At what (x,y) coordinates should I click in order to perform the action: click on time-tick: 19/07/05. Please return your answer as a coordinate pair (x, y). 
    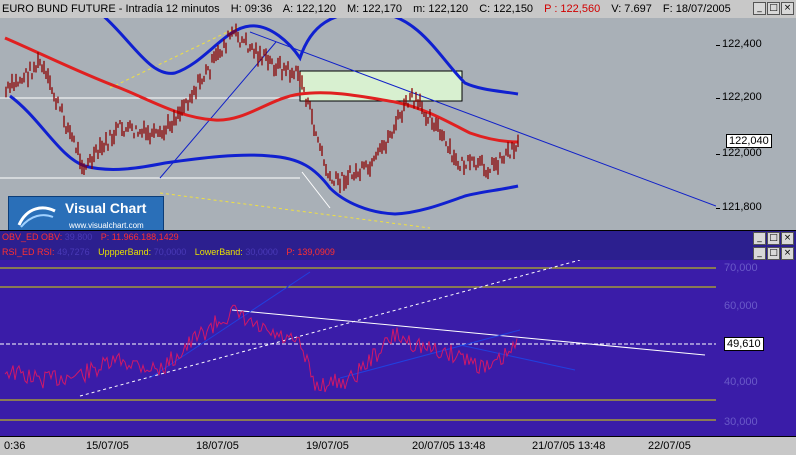
    Looking at the image, I should click on (327, 446).